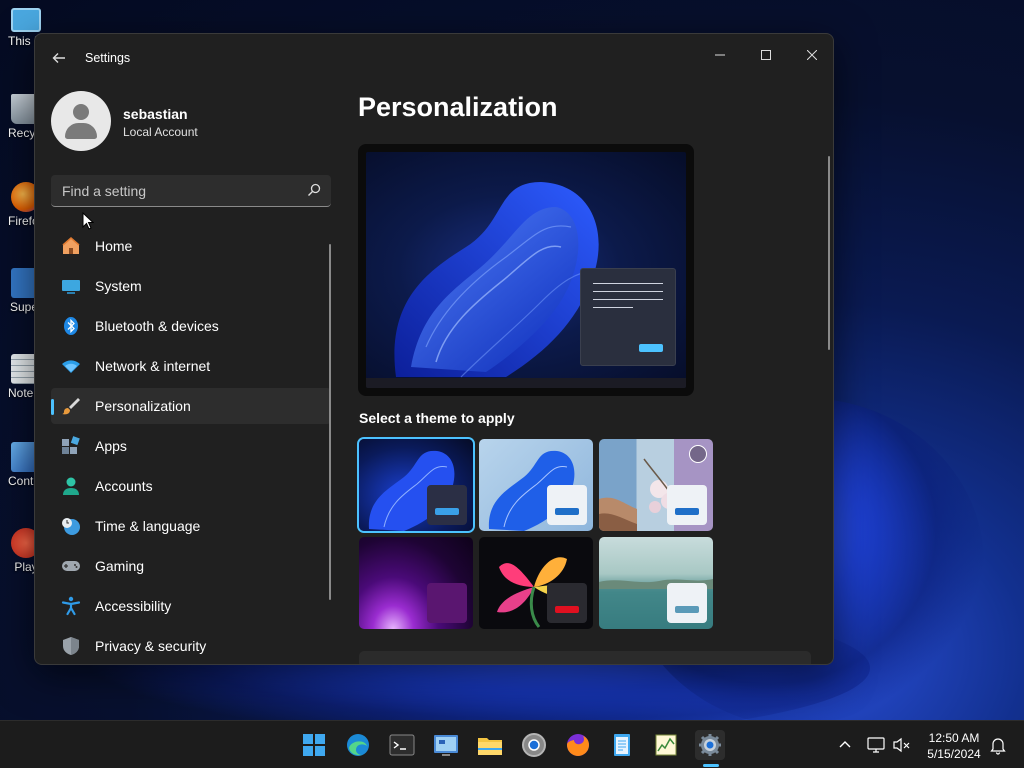 The width and height of the screenshot is (1024, 768). What do you see at coordinates (656, 485) in the screenshot?
I see `theme-windows-spotlight` at bounding box center [656, 485].